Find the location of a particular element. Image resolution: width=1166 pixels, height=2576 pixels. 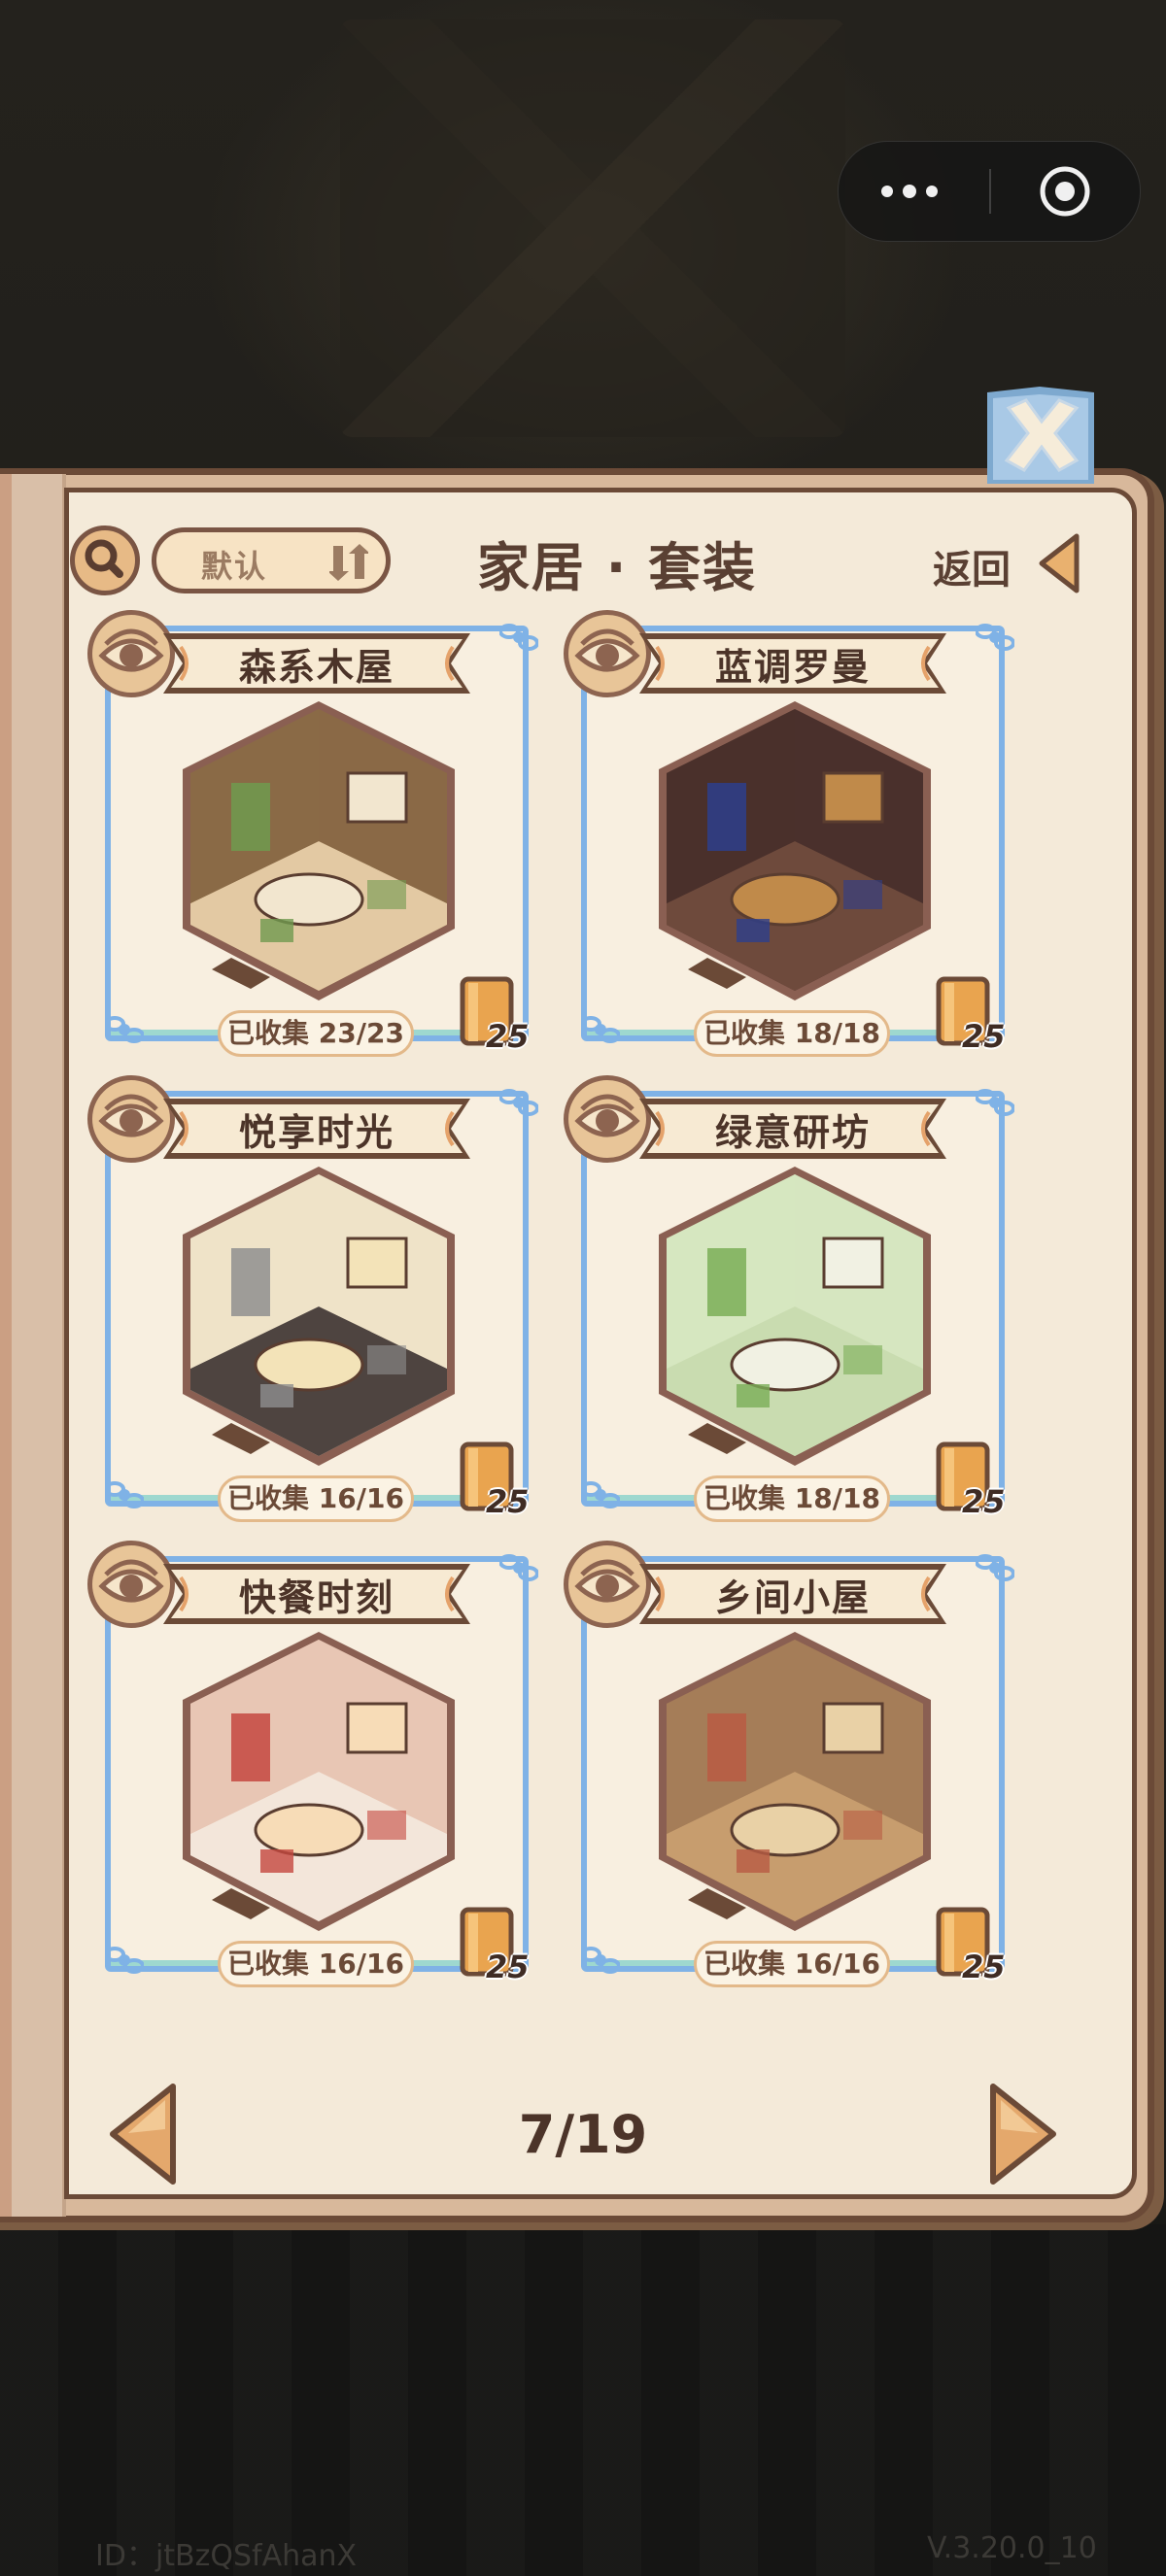

page-indicator: 7/19 is located at coordinates (583, 2134).